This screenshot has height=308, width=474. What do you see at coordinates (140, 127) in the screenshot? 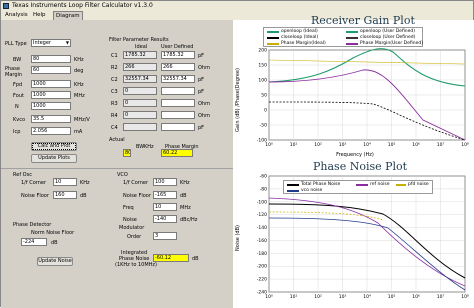
I see `c4-ideal-value` at bounding box center [140, 127].